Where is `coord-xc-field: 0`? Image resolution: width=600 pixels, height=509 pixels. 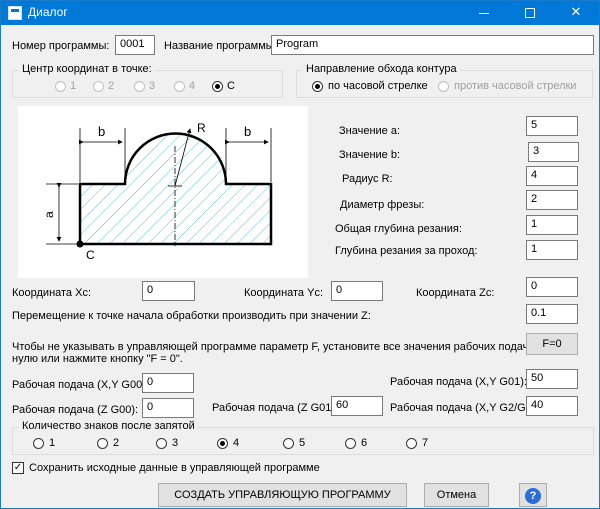
coord-xc-field: 0 is located at coordinates (168, 291).